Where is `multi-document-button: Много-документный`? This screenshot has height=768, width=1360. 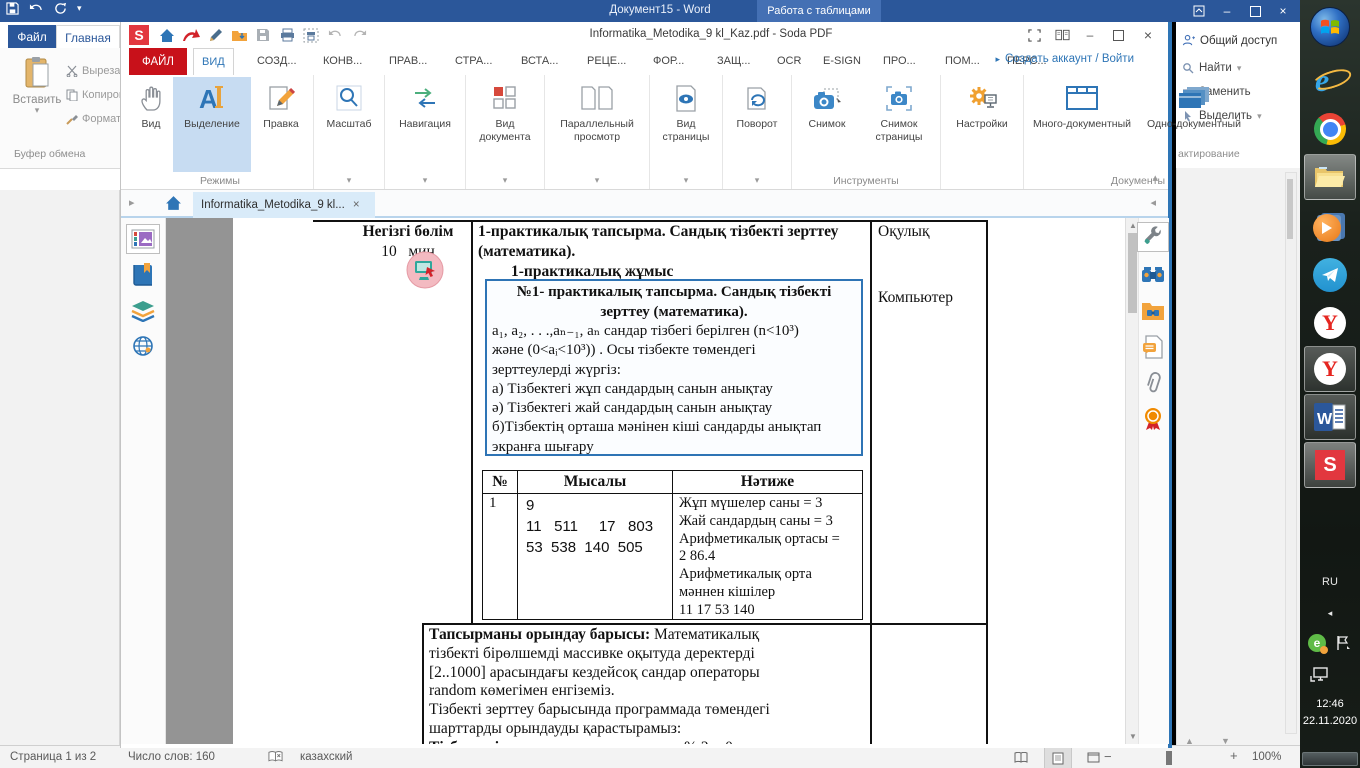 multi-document-button: Много-документный is located at coordinates (1082, 124).